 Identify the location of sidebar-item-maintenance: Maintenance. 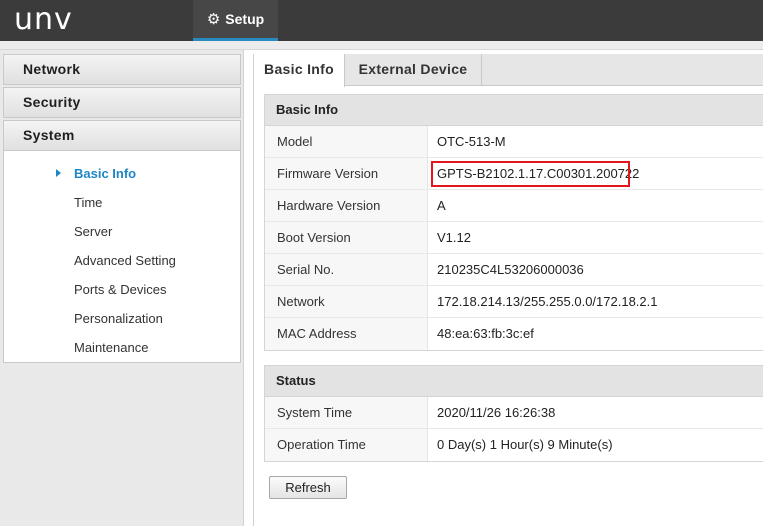
(111, 347).